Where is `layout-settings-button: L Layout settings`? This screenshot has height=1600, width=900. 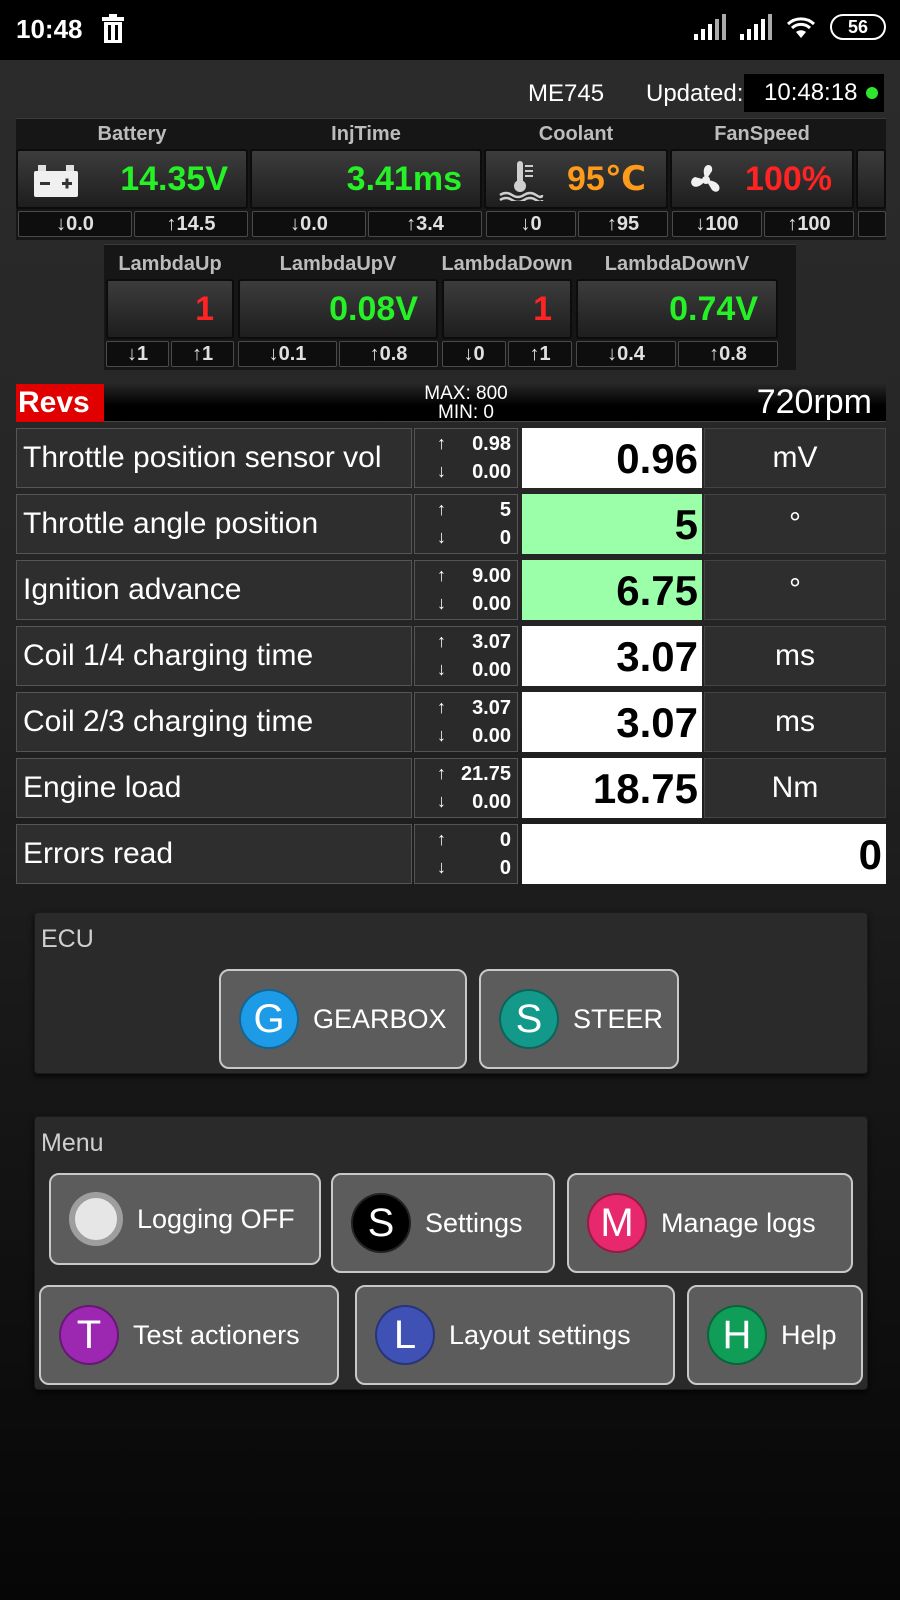
layout-settings-button: L Layout settings is located at coordinates (515, 1335).